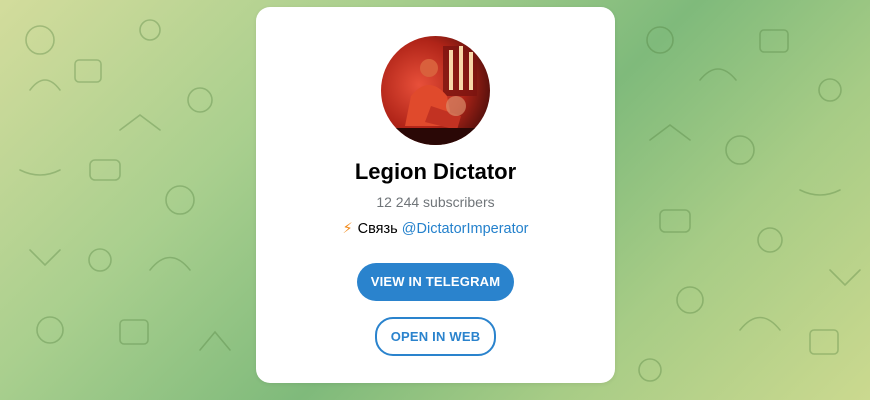 This screenshot has width=870, height=400. What do you see at coordinates (435, 90) in the screenshot?
I see `channel-avatar` at bounding box center [435, 90].